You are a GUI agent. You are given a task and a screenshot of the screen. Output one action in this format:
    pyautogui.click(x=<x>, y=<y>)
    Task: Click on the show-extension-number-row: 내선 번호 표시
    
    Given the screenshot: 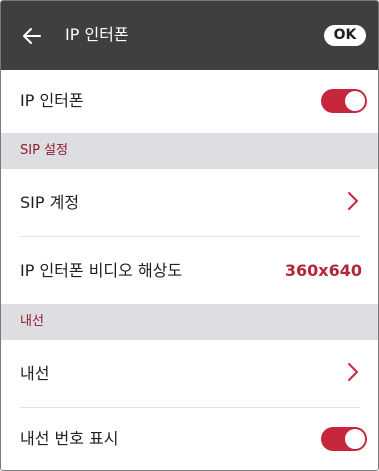 What is the action you would take?
    pyautogui.click(x=189, y=439)
    